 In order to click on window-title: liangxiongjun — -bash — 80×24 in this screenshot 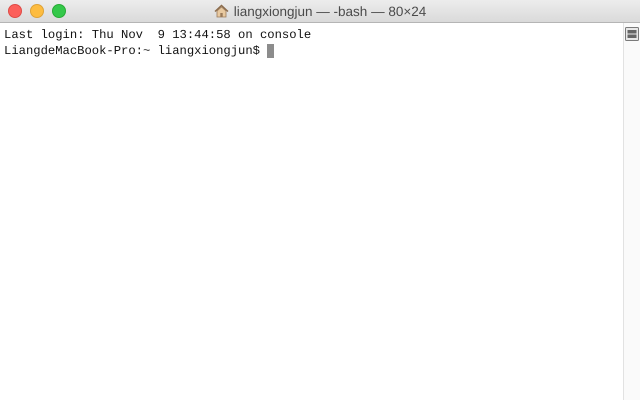, I will do `click(330, 11)`.